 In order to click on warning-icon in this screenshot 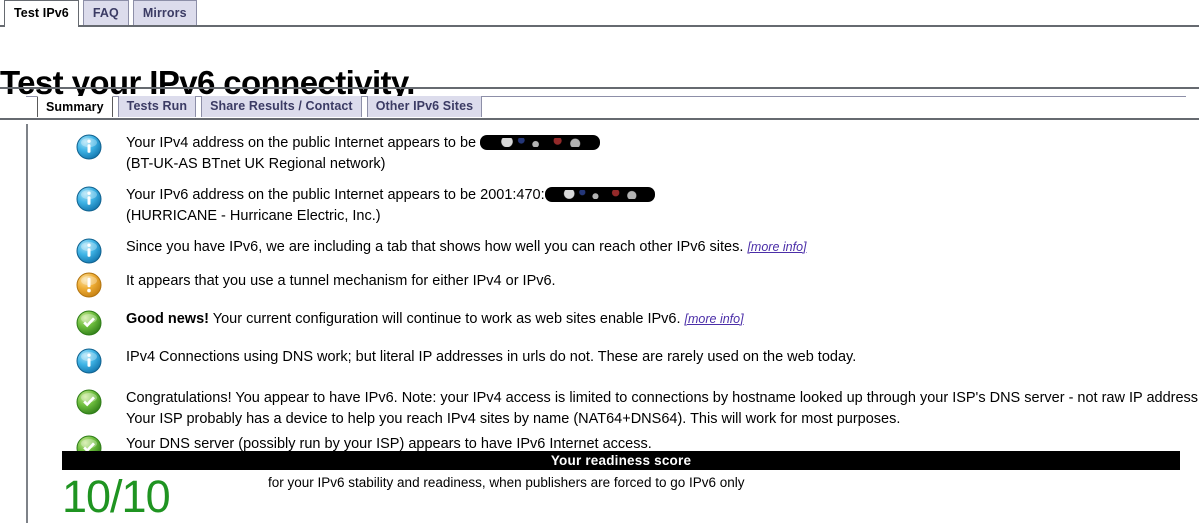, I will do `click(89, 285)`.